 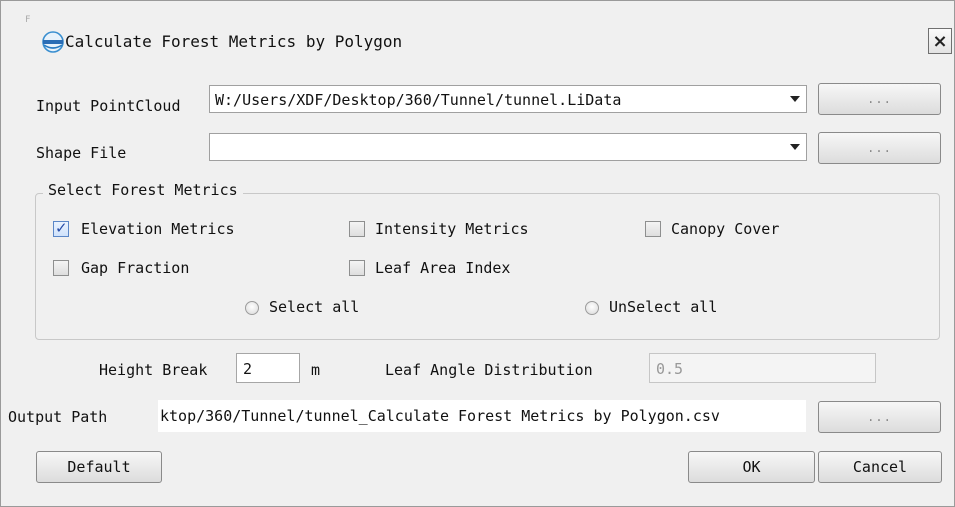 What do you see at coordinates (61, 268) in the screenshot?
I see `gap-fraction-checkbox` at bounding box center [61, 268].